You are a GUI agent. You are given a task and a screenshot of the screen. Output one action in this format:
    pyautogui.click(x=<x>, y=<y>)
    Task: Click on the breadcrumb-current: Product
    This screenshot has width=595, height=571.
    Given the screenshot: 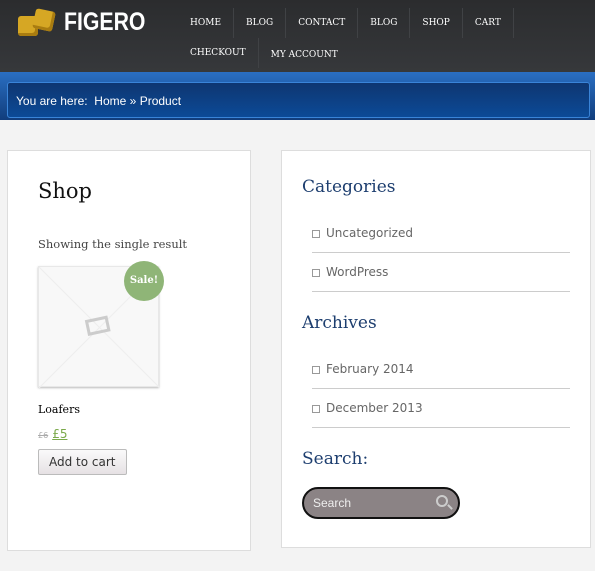 What is the action you would take?
    pyautogui.click(x=160, y=101)
    